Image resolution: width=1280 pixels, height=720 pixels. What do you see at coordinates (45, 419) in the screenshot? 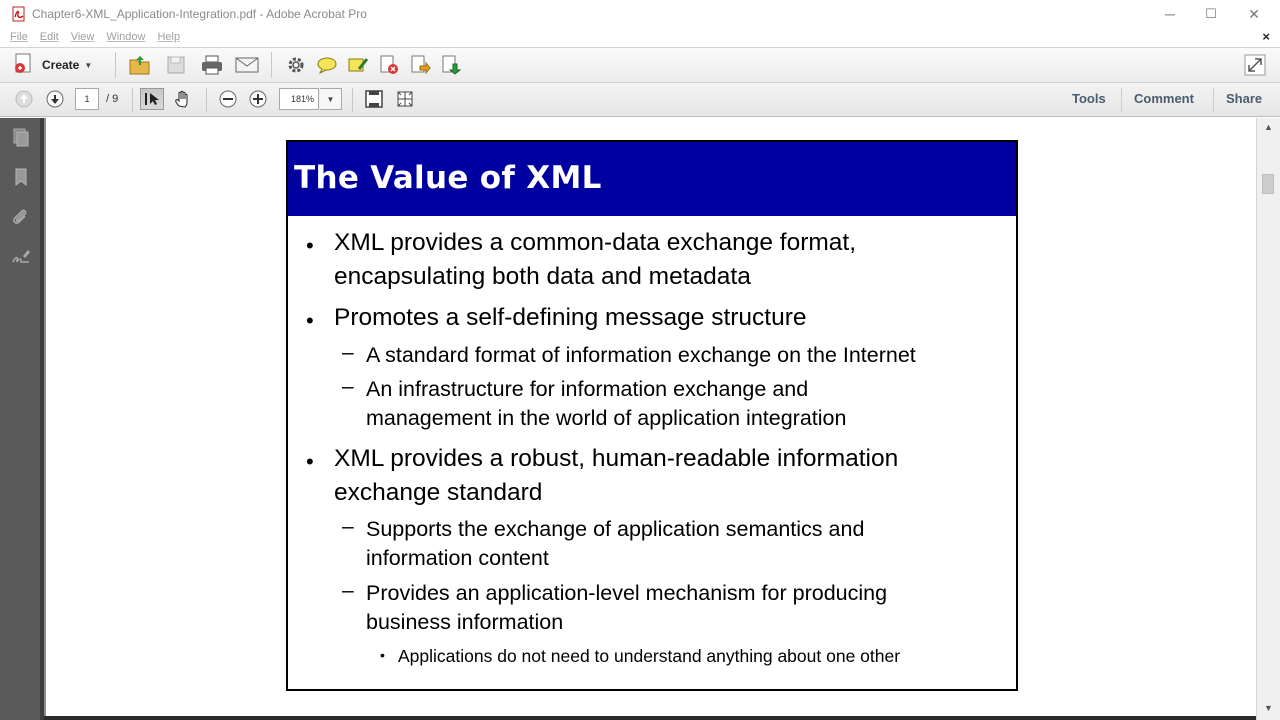
I see `page-border` at bounding box center [45, 419].